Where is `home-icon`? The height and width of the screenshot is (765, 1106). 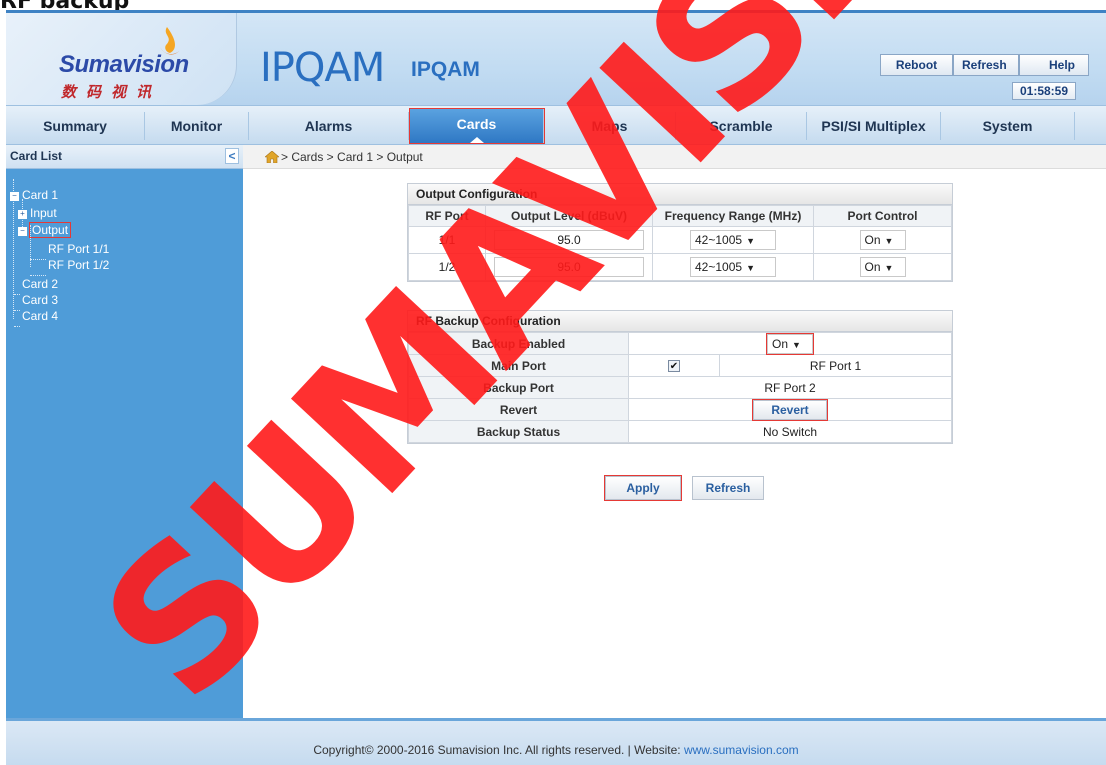
home-icon is located at coordinates (272, 157).